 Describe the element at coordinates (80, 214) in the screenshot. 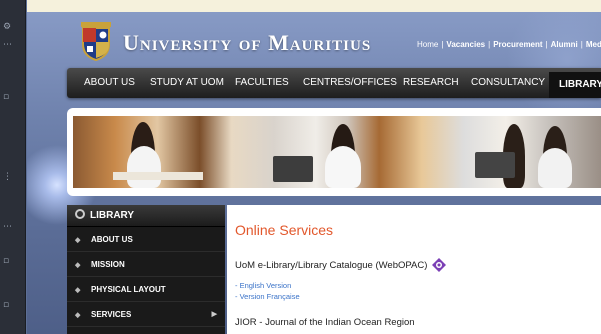

I see `library-gear-icon` at that location.